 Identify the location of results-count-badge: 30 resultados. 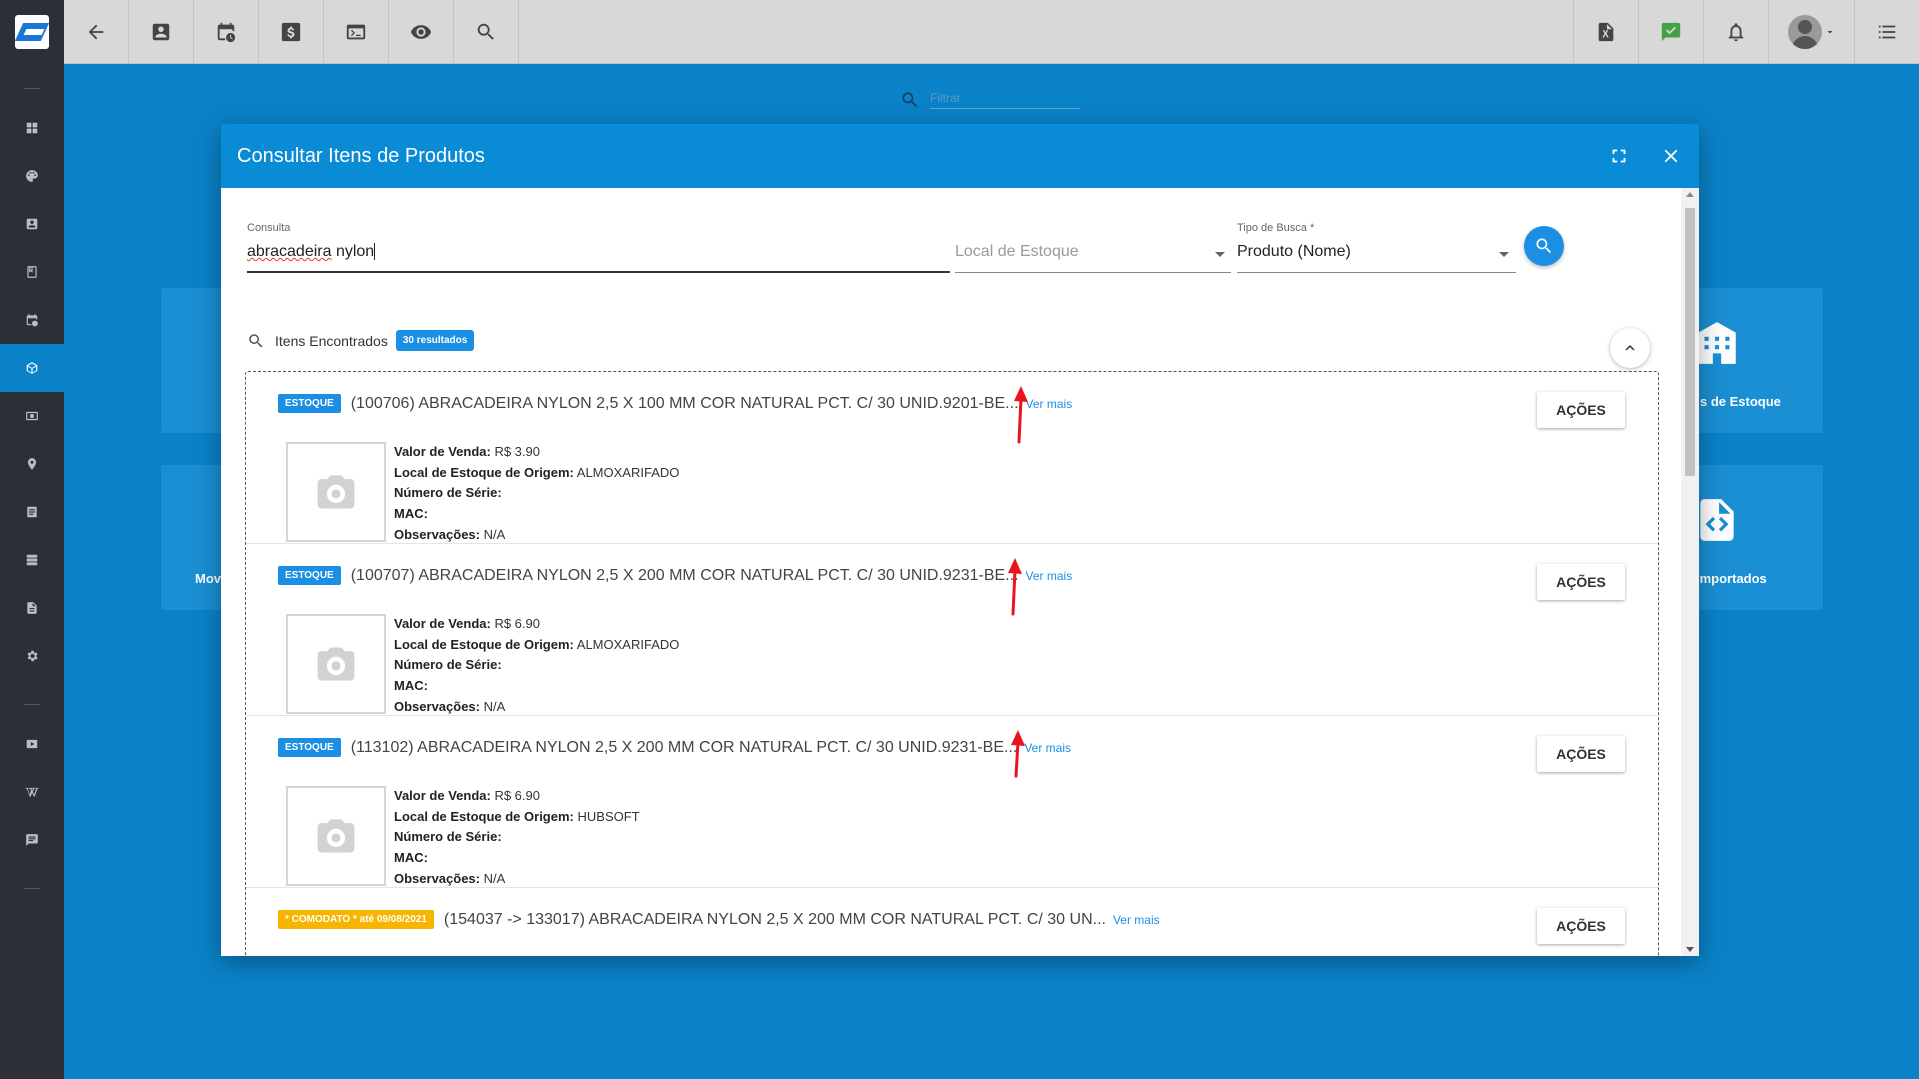
(435, 340).